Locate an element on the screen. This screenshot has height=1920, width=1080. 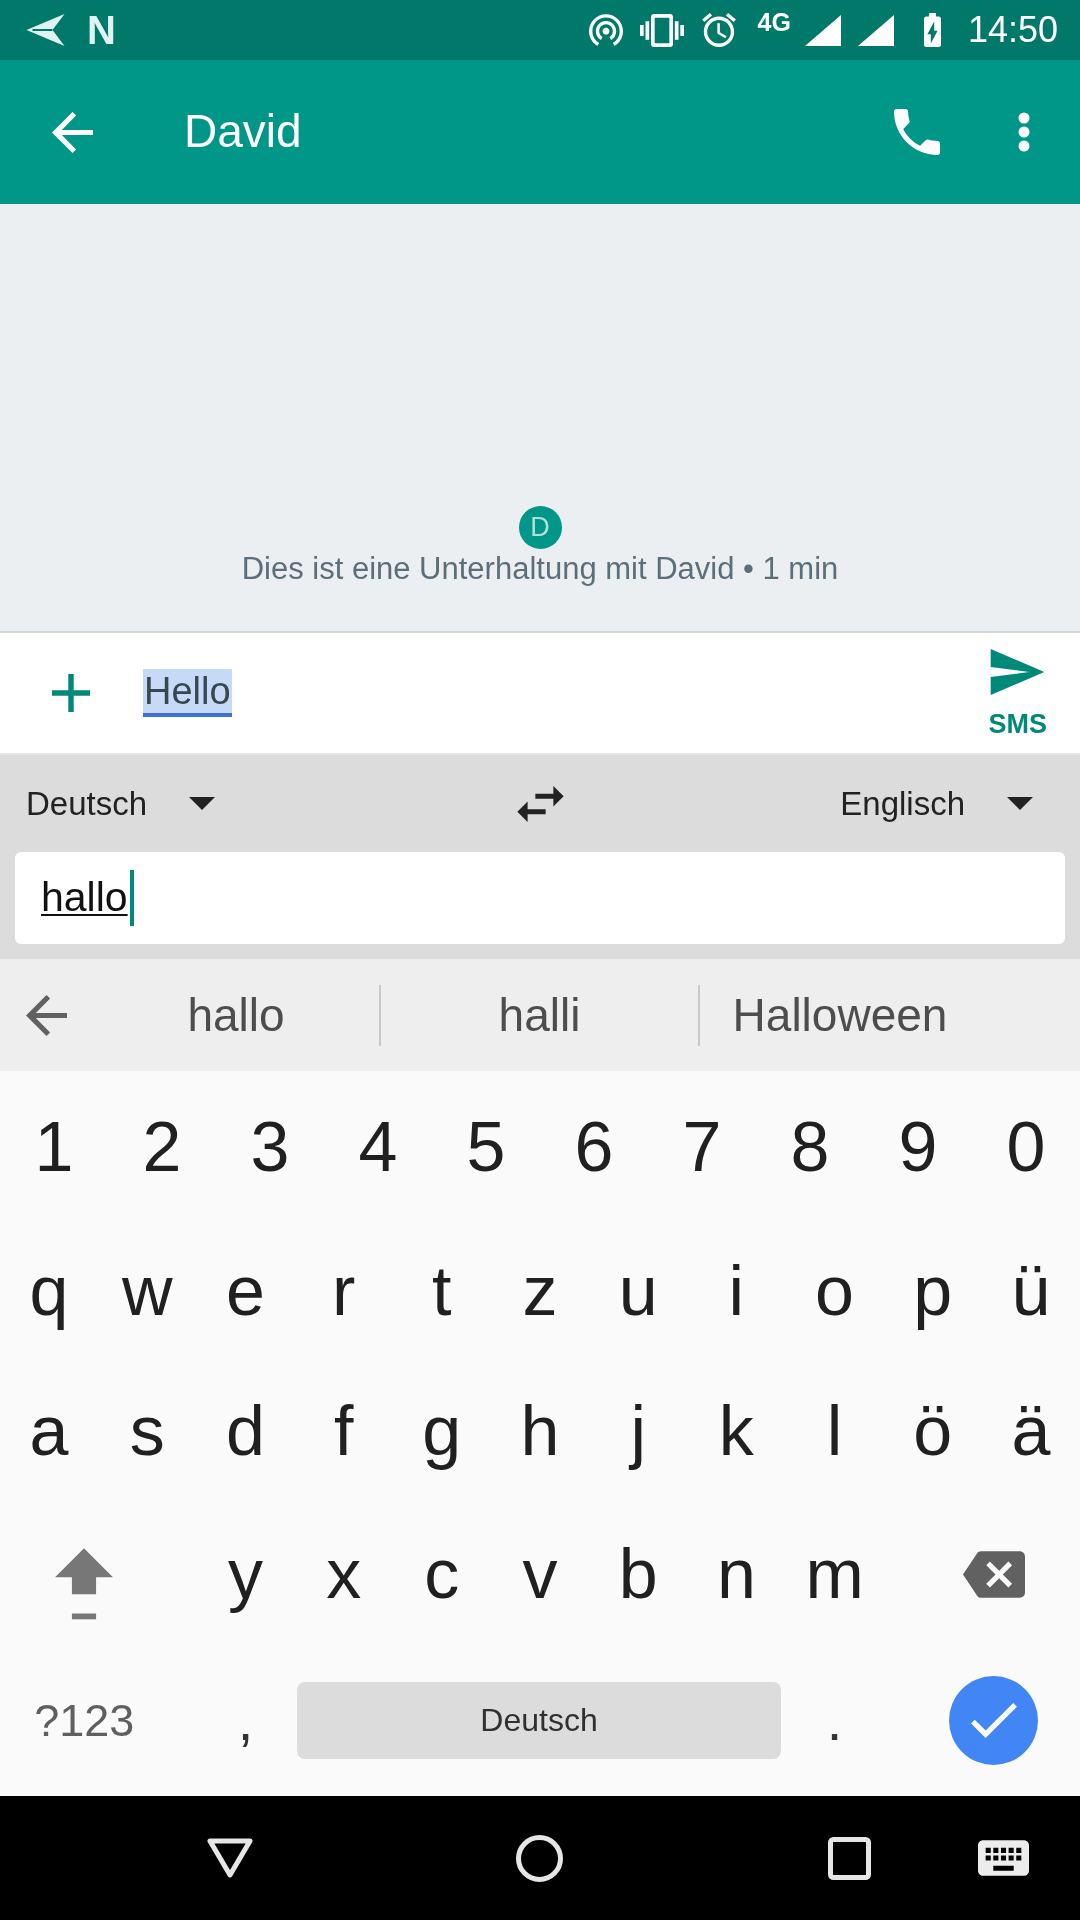
hotspot-icon is located at coordinates (605, 30).